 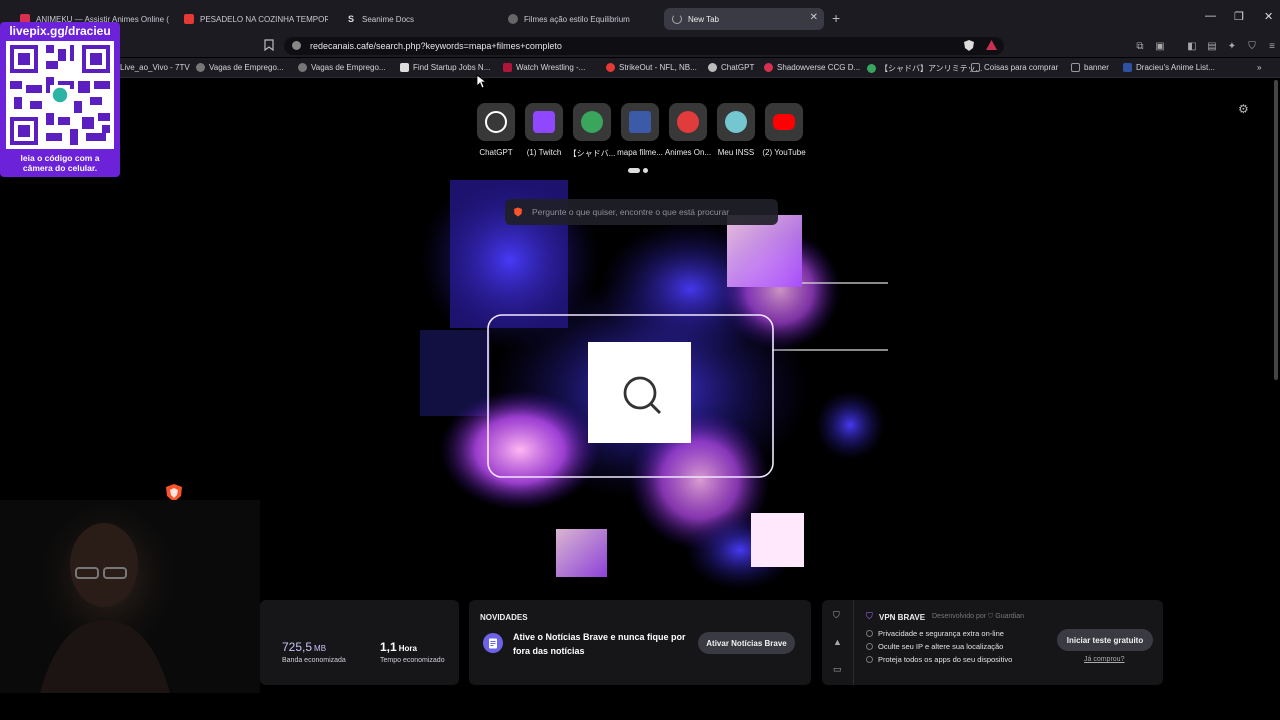 What do you see at coordinates (1276, 230) in the screenshot?
I see `scrollbar` at bounding box center [1276, 230].